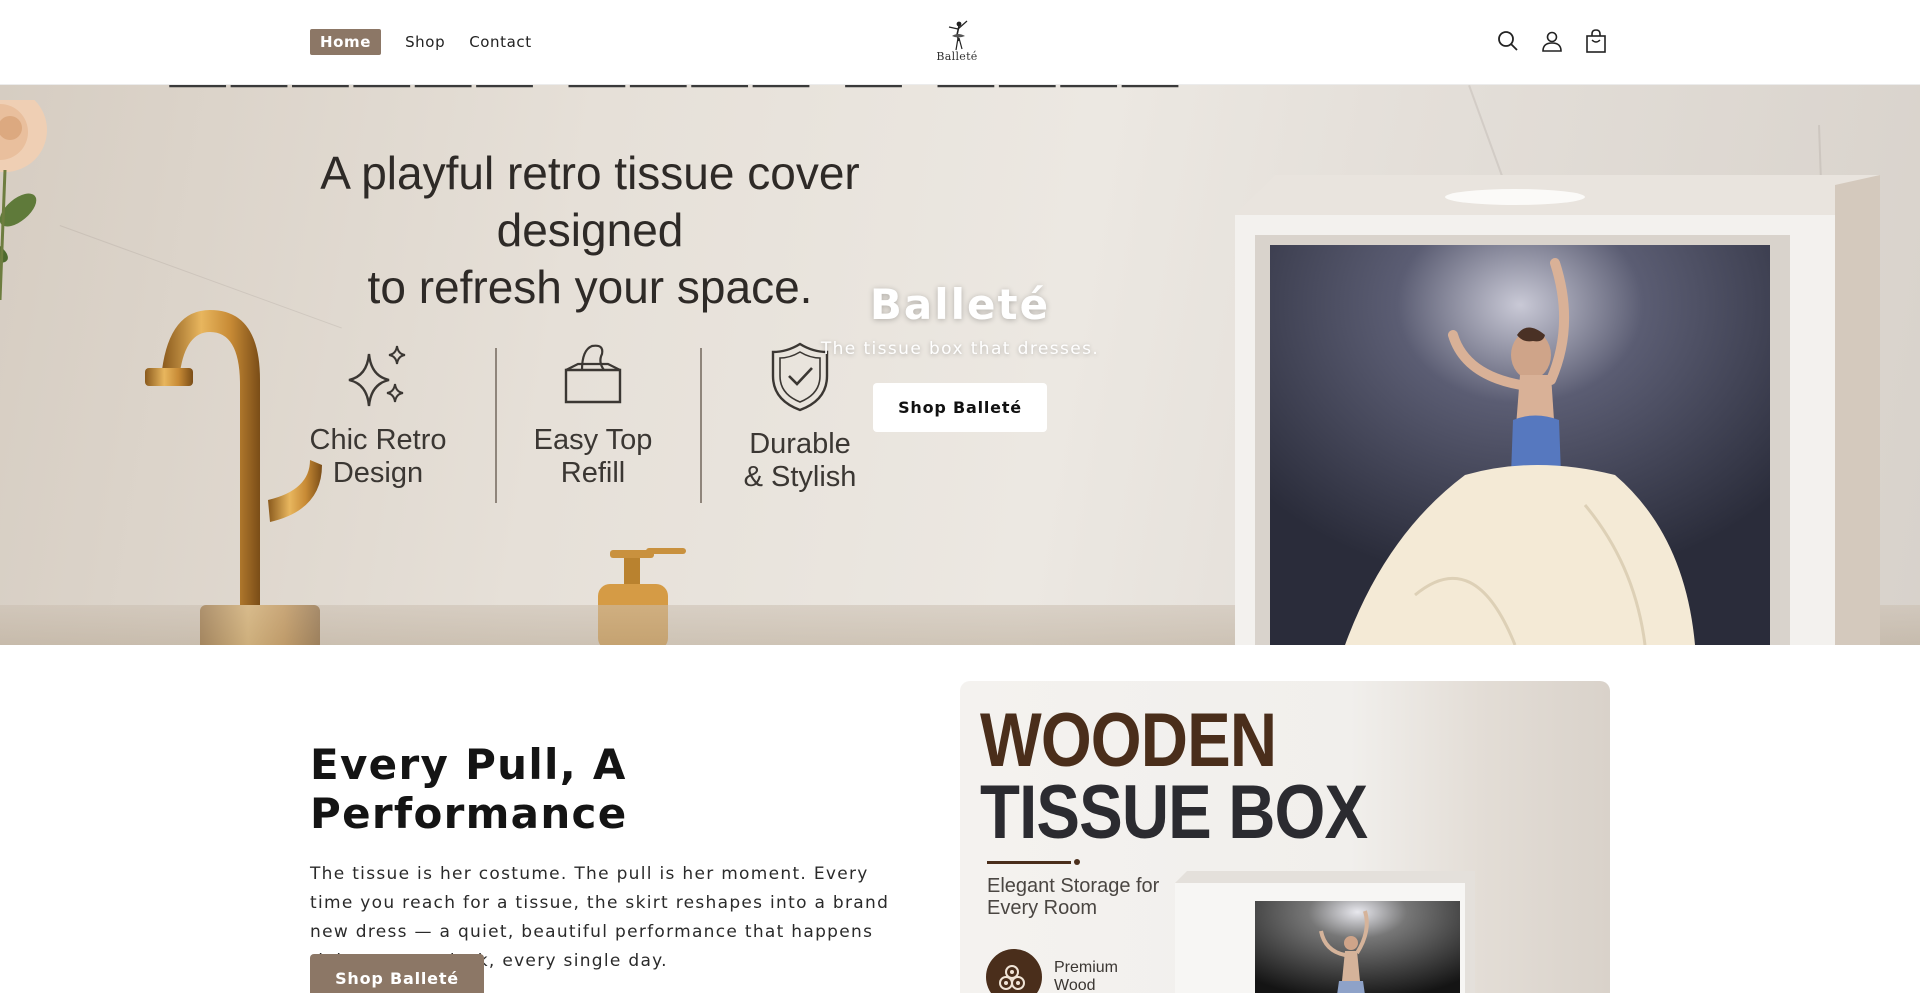 This screenshot has width=1920, height=993. Describe the element at coordinates (1596, 41) in the screenshot. I see `cart-icon` at that location.